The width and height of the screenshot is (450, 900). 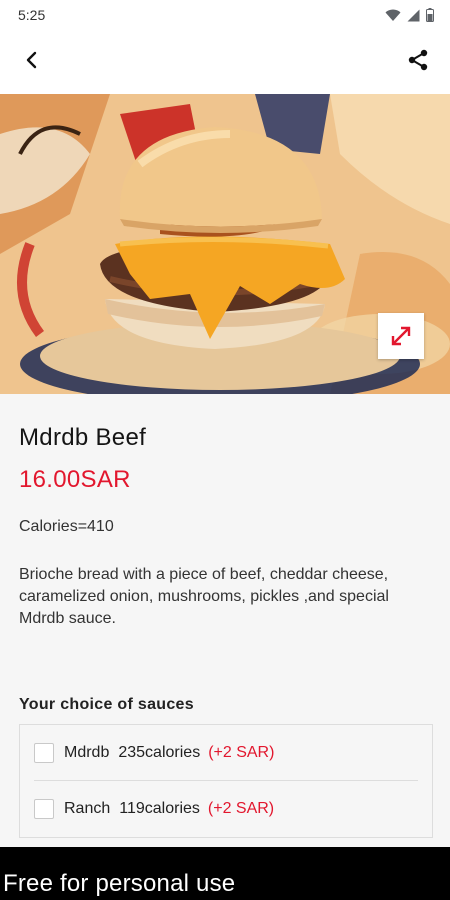 I want to click on signal-icon, so click(x=413, y=15).